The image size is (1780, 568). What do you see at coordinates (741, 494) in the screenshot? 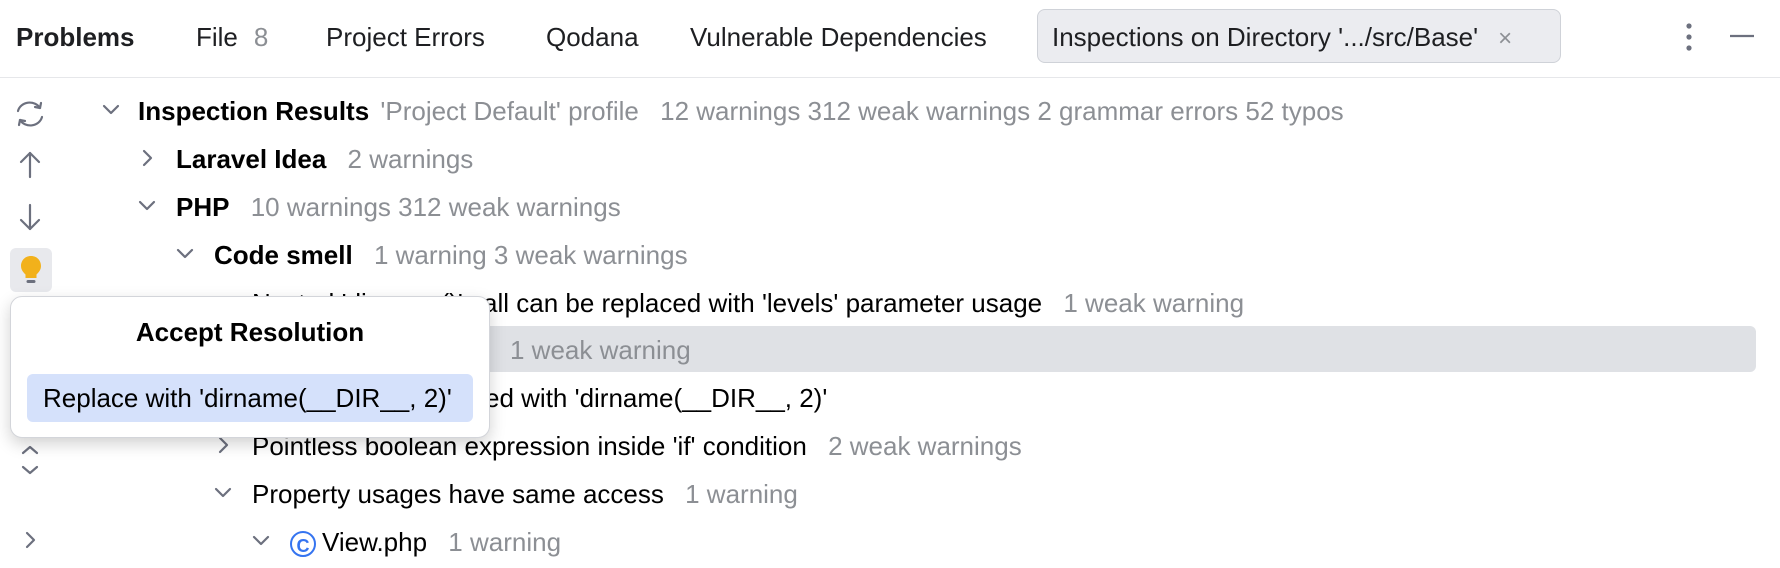
I see `property-usages-stats: 1 warning` at bounding box center [741, 494].